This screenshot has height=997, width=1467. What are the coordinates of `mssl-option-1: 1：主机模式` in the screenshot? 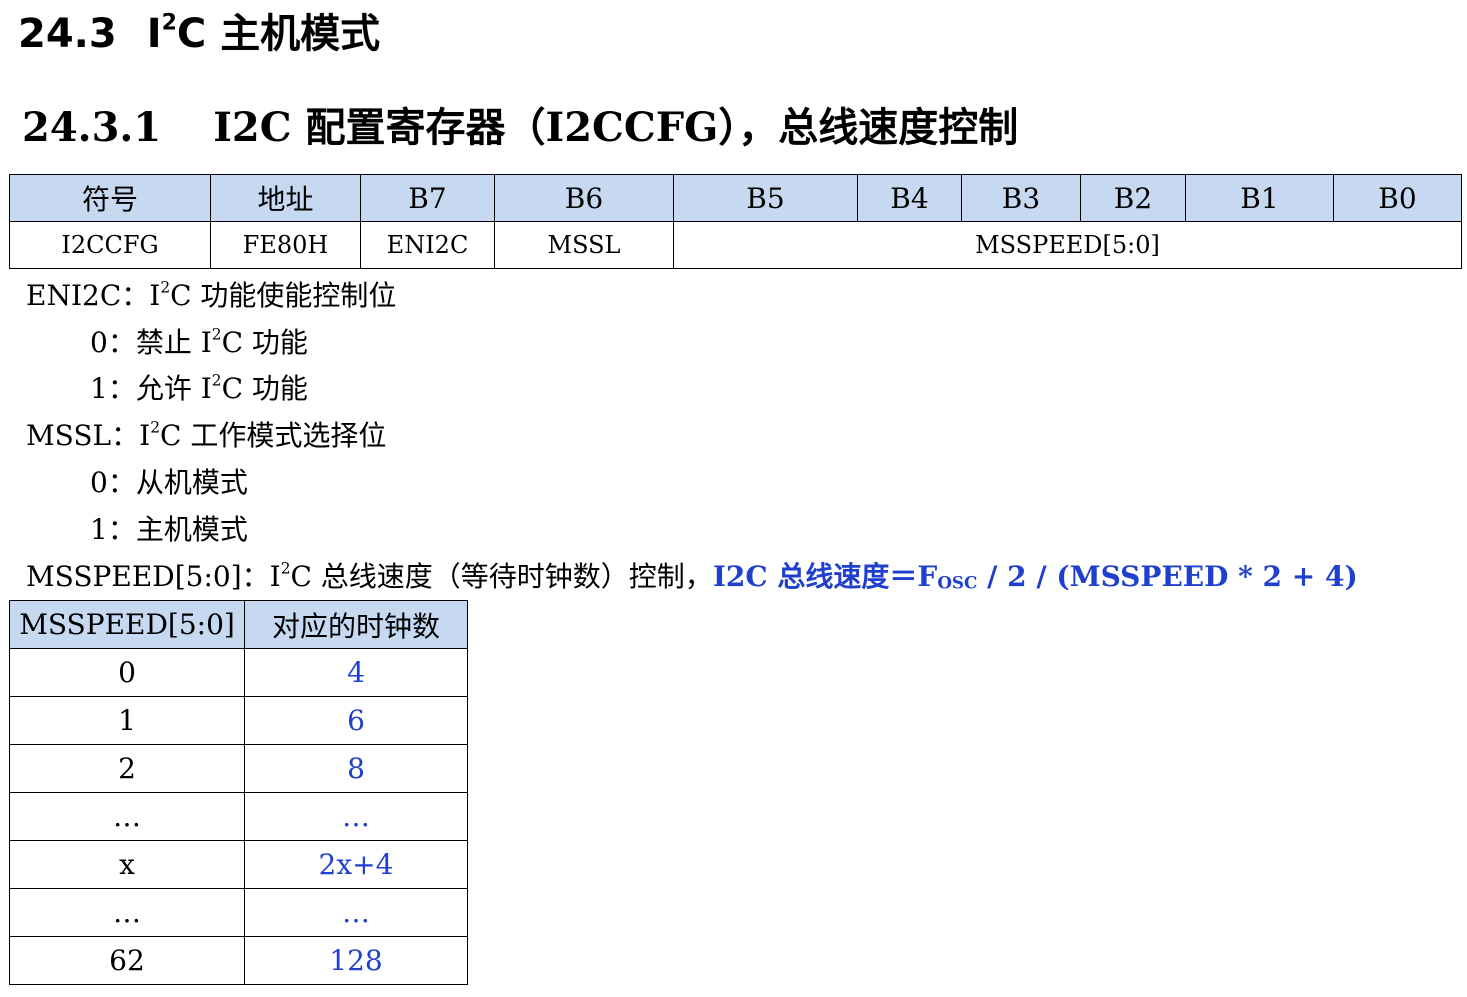 It's located at (169, 529).